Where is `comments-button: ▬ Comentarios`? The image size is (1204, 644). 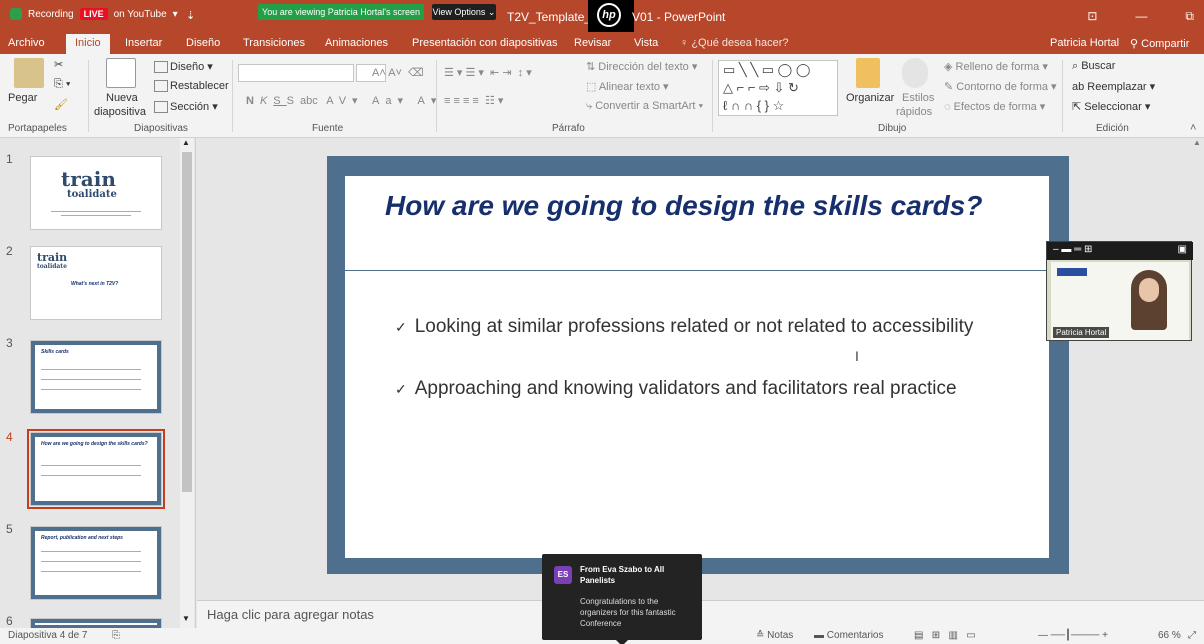 comments-button: ▬ Comentarios is located at coordinates (848, 635).